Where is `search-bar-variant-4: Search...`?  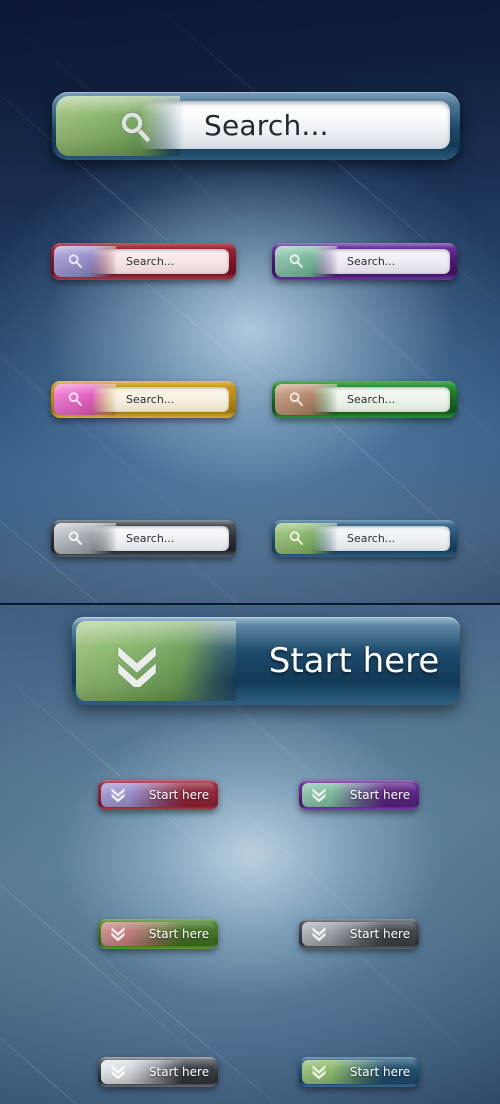 search-bar-variant-4: Search... is located at coordinates (364, 399).